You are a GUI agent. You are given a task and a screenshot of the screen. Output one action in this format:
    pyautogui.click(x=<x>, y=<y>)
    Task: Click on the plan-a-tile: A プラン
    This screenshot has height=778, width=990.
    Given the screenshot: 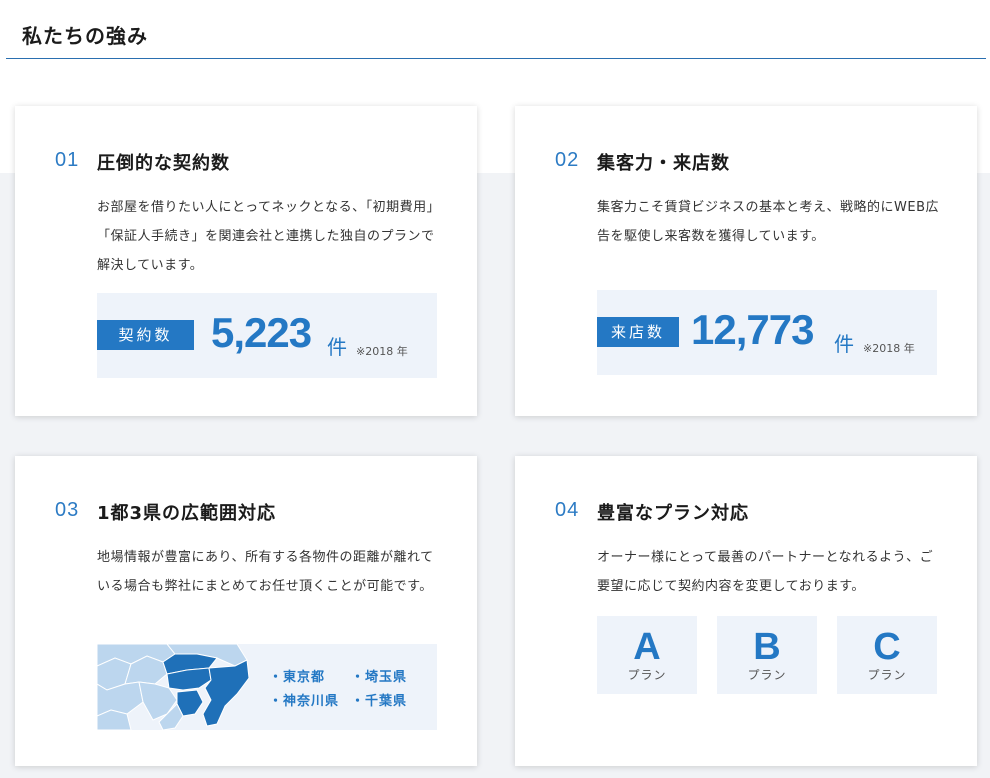 What is the action you would take?
    pyautogui.click(x=647, y=655)
    